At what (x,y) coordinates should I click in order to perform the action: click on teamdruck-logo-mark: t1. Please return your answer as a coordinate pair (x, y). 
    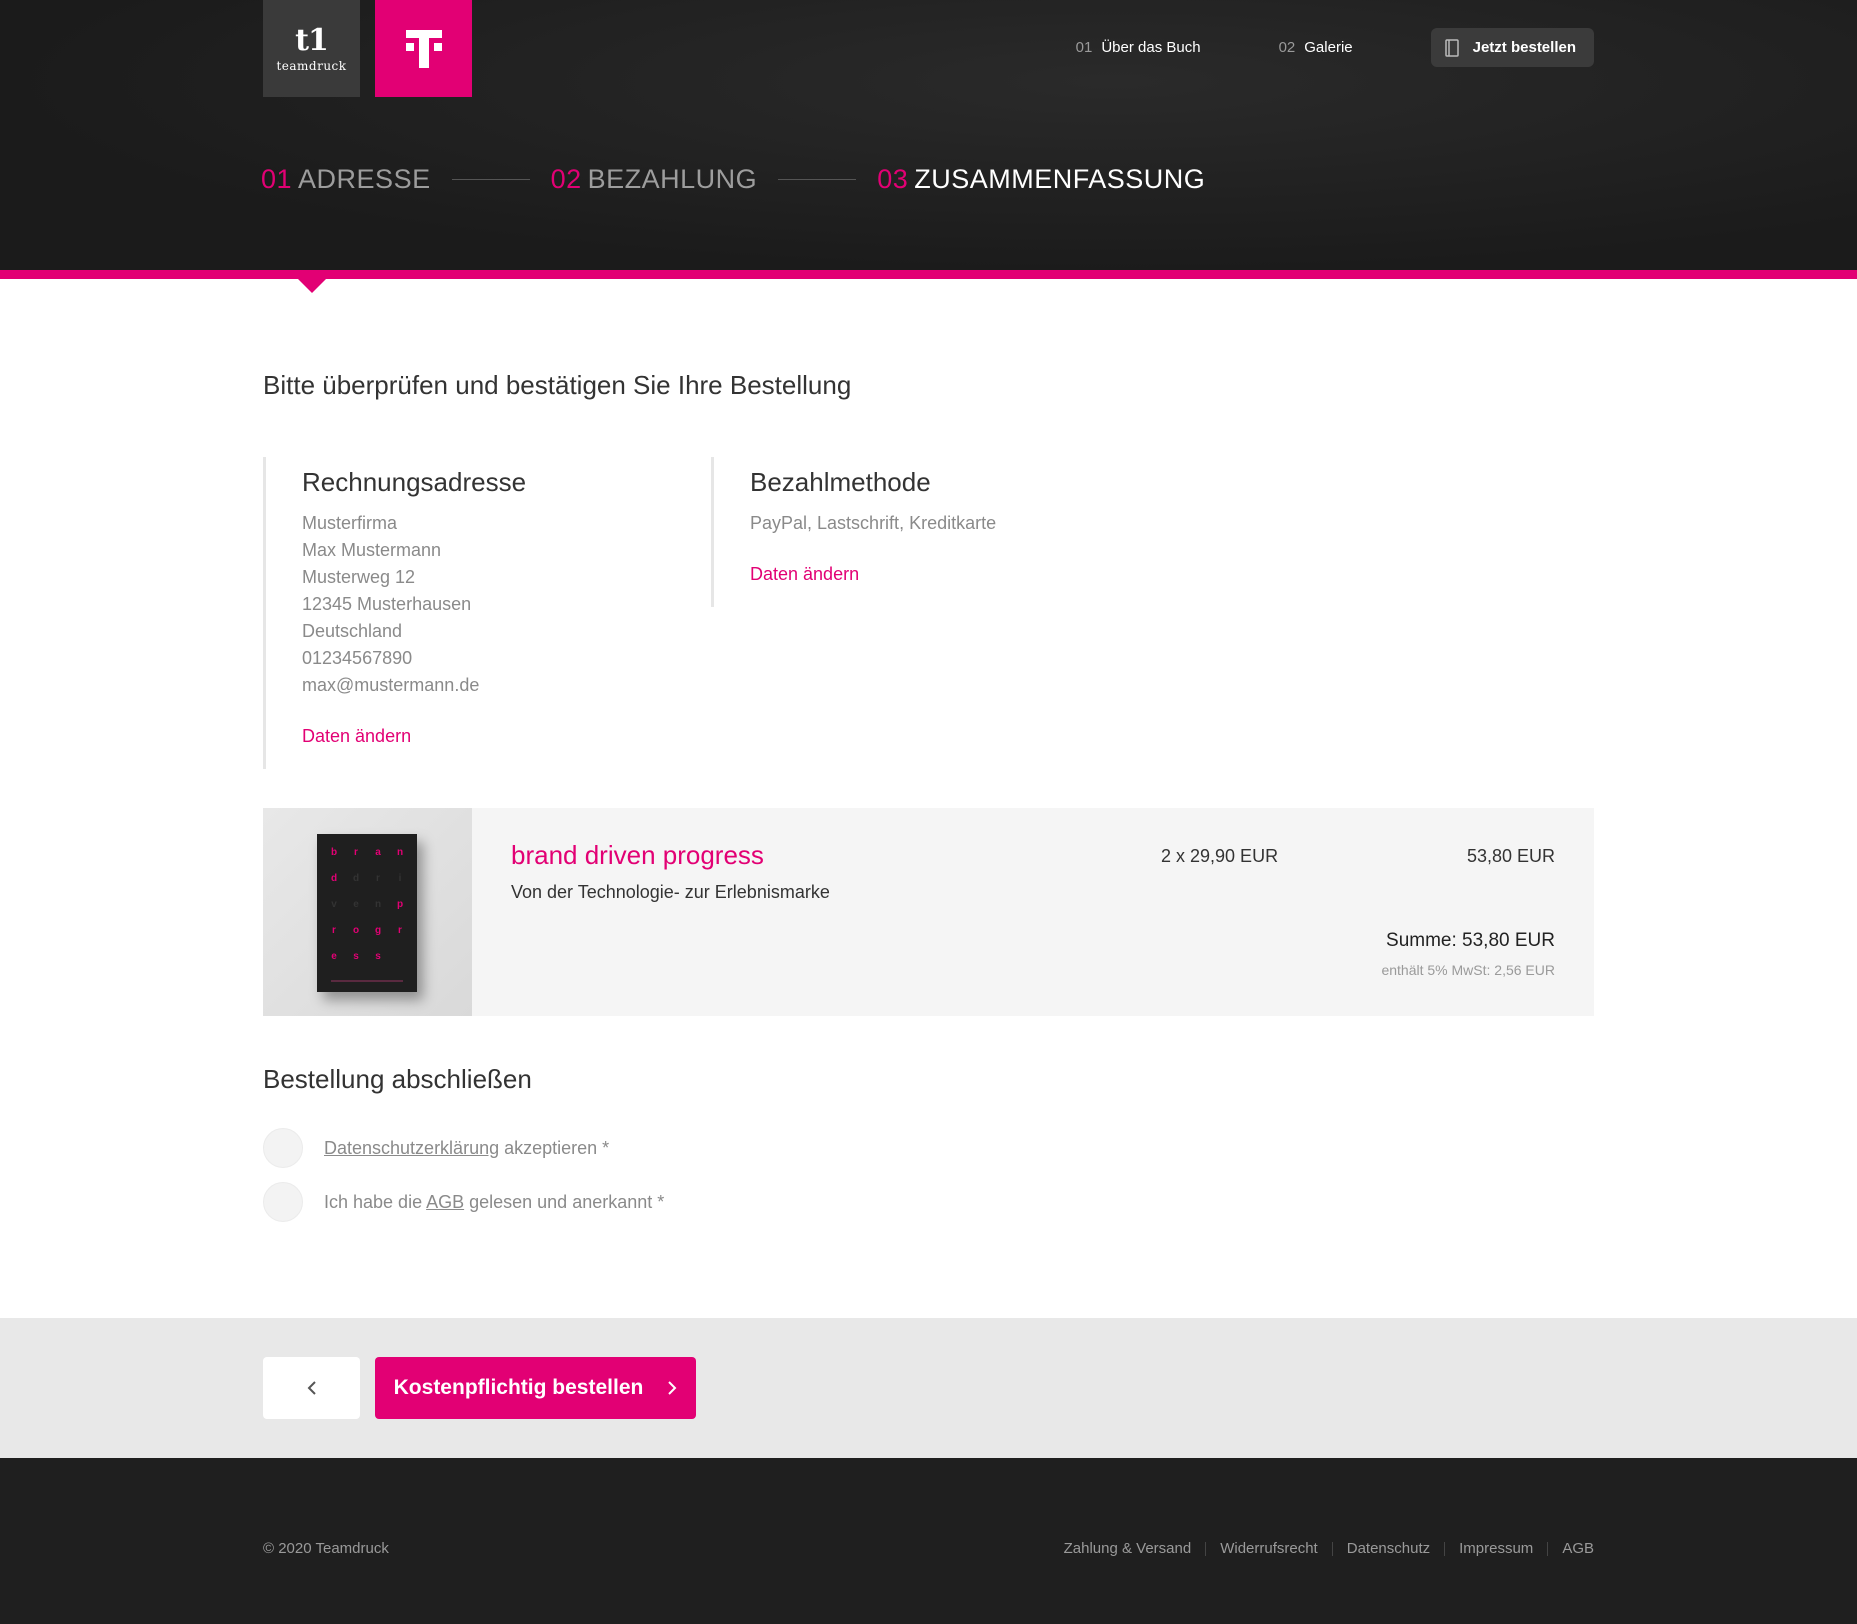
    Looking at the image, I should click on (312, 40).